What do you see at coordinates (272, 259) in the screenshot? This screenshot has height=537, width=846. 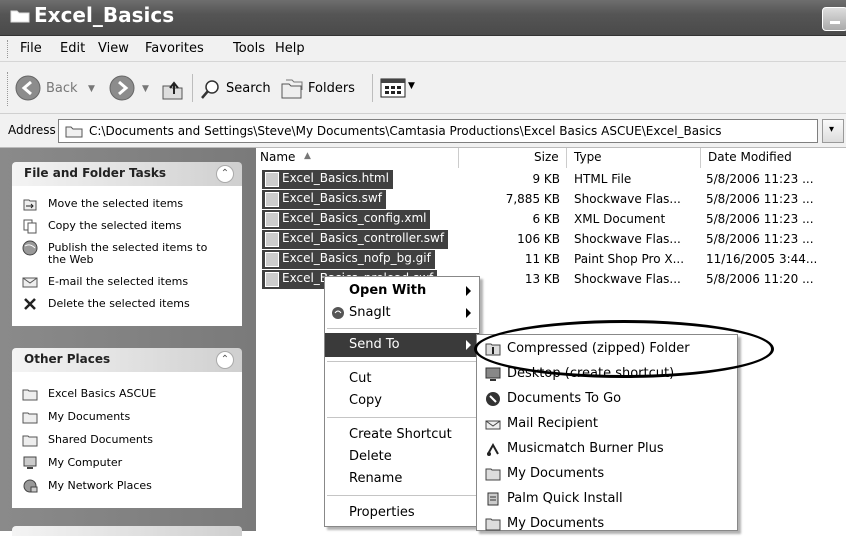 I see `image-file-icon` at bounding box center [272, 259].